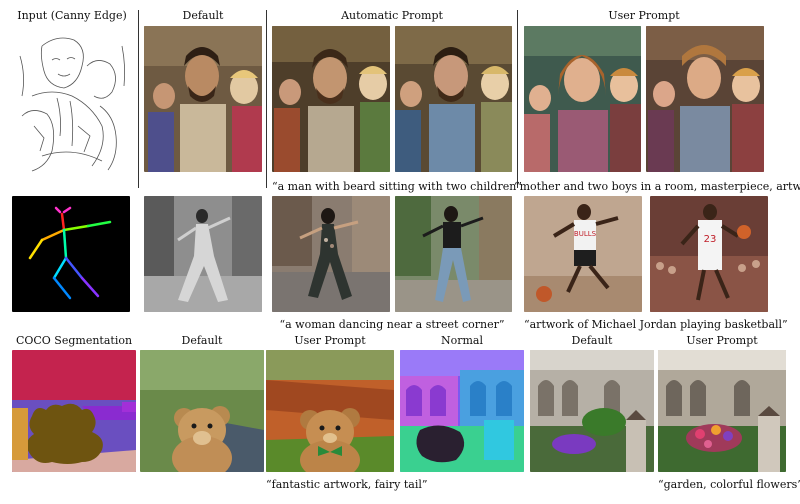  What do you see at coordinates (710, 239) in the screenshot?
I see `jersey-number: 23` at bounding box center [710, 239].